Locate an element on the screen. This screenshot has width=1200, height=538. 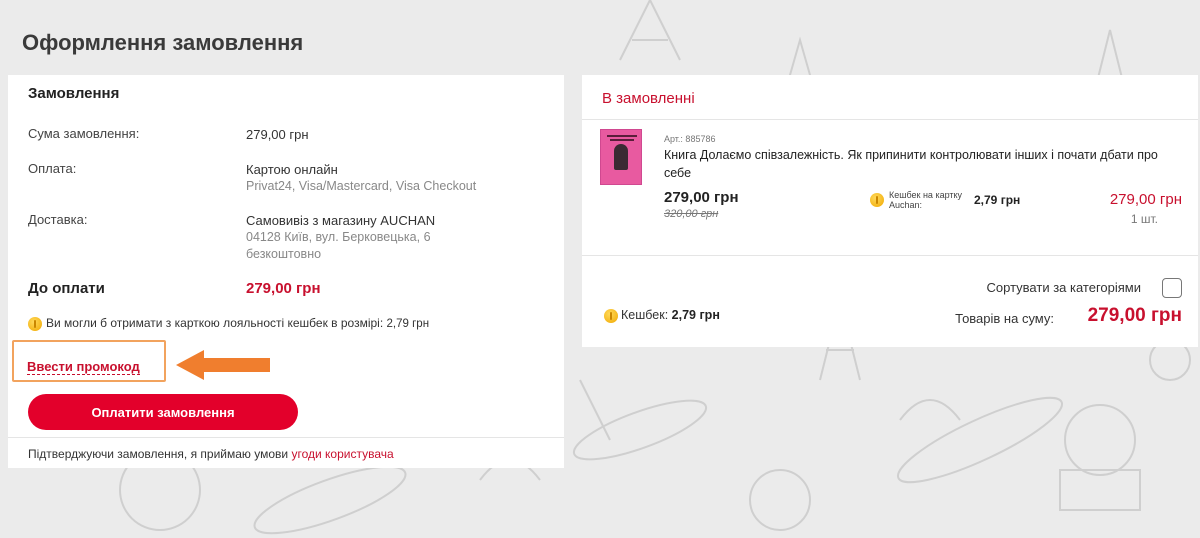
order-summary-title: Замовлення is located at coordinates (74, 93).